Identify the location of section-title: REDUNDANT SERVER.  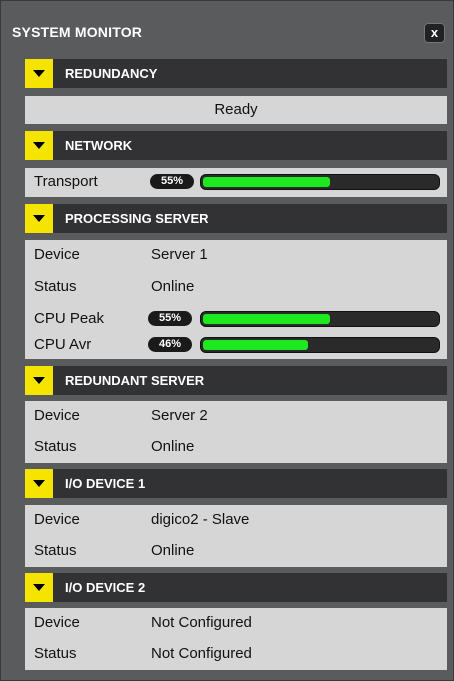
(135, 380).